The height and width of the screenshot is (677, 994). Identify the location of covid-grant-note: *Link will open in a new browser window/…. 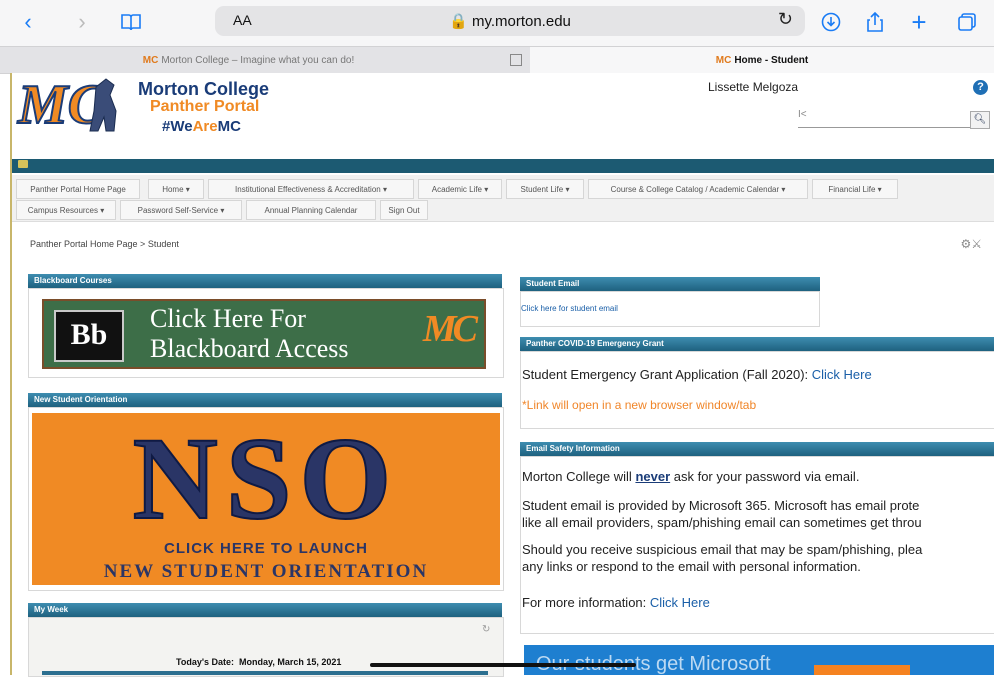
(639, 405).